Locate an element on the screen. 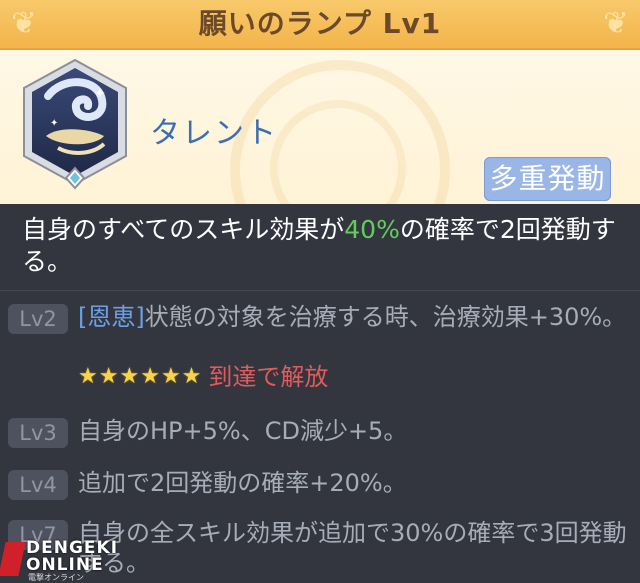 The image size is (640, 583). star-requirement: ★ ★ ★ ★ ★ ★ 到達で解放 is located at coordinates (203, 377).